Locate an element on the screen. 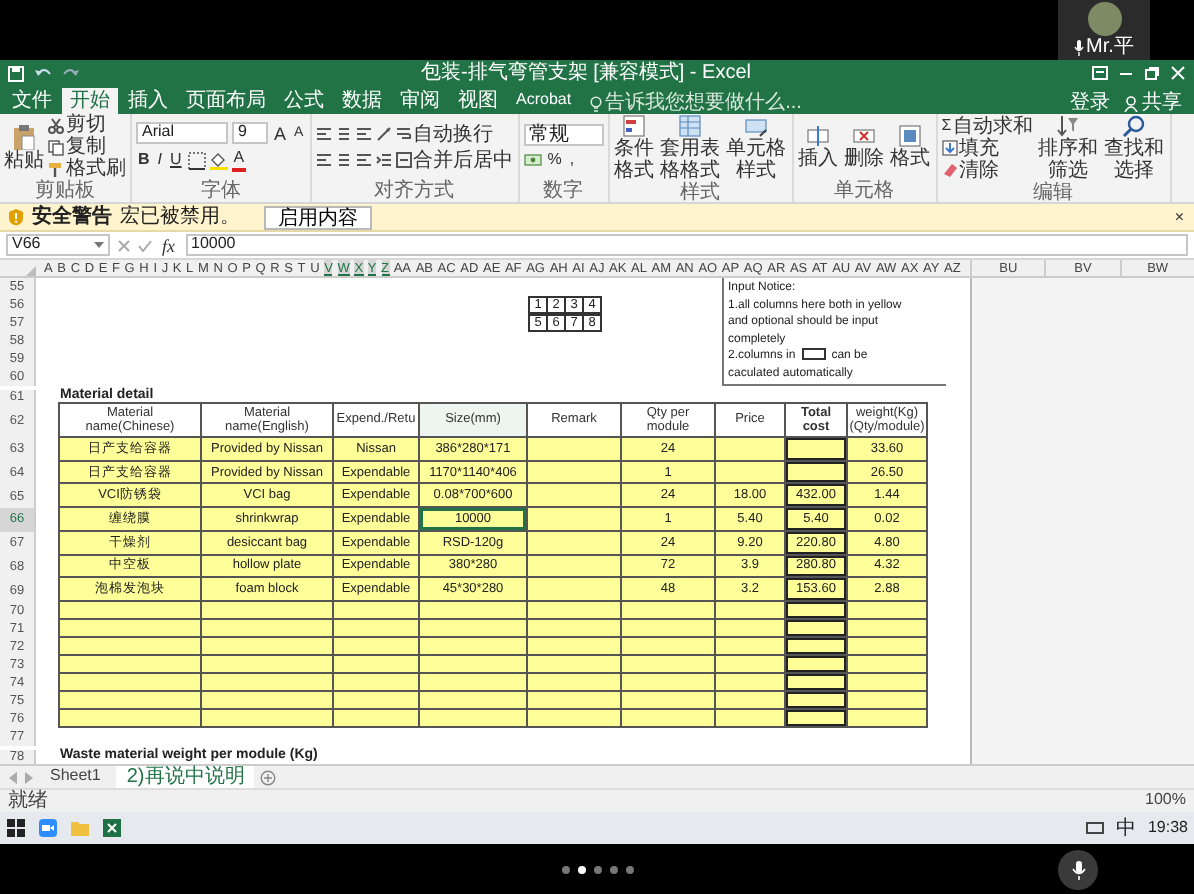  enable-content-button: 启用内容 is located at coordinates (318, 217).